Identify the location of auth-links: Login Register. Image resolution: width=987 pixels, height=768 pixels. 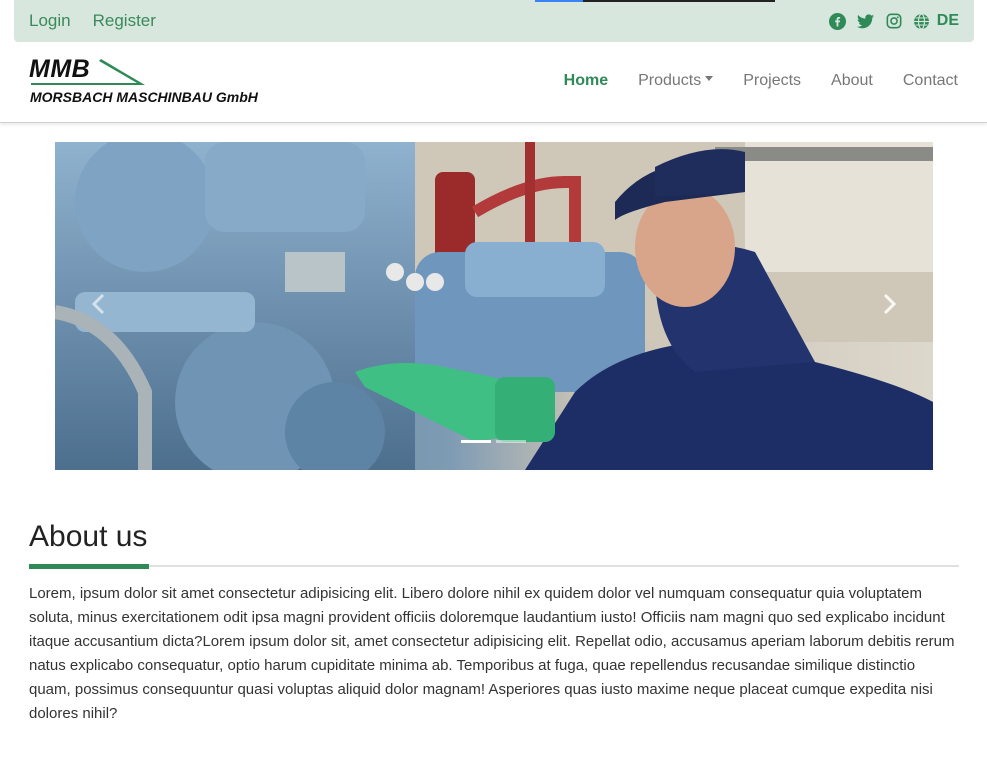
(92, 21).